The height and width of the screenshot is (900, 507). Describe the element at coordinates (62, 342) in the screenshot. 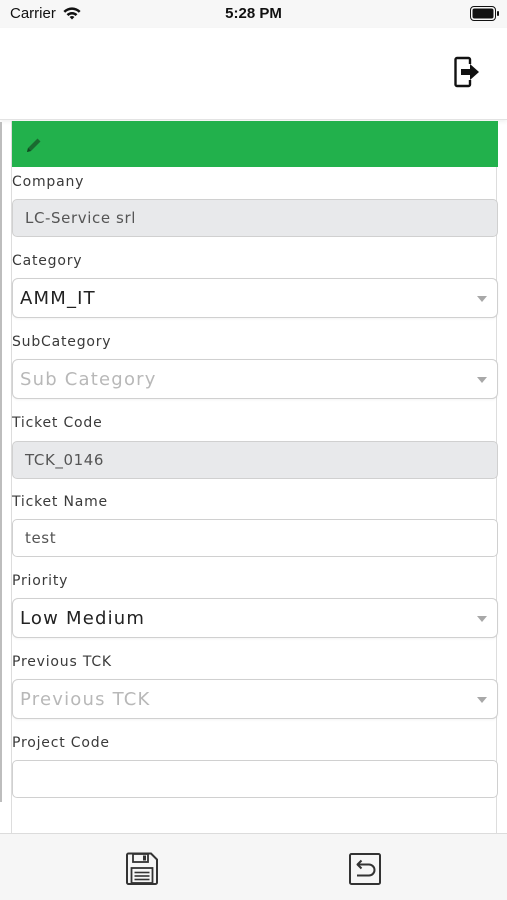

I see `subcategory-label: SubCategory` at that location.